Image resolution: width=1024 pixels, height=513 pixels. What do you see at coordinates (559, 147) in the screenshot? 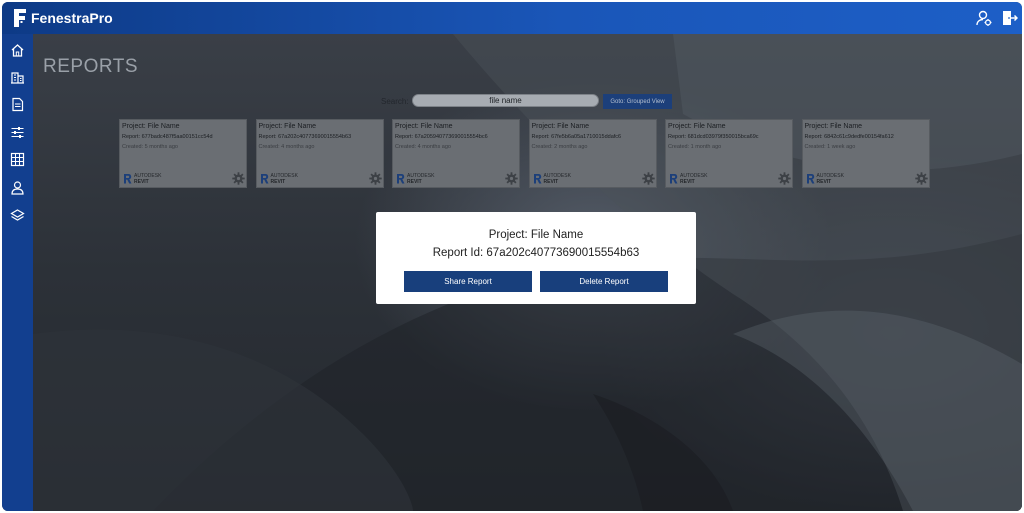
I see `card-created-time: Created: 2 months ago` at bounding box center [559, 147].